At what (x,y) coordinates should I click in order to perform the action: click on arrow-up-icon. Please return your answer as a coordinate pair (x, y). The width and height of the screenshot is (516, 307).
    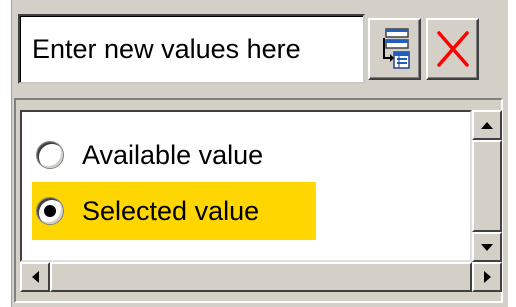
    Looking at the image, I should click on (487, 125).